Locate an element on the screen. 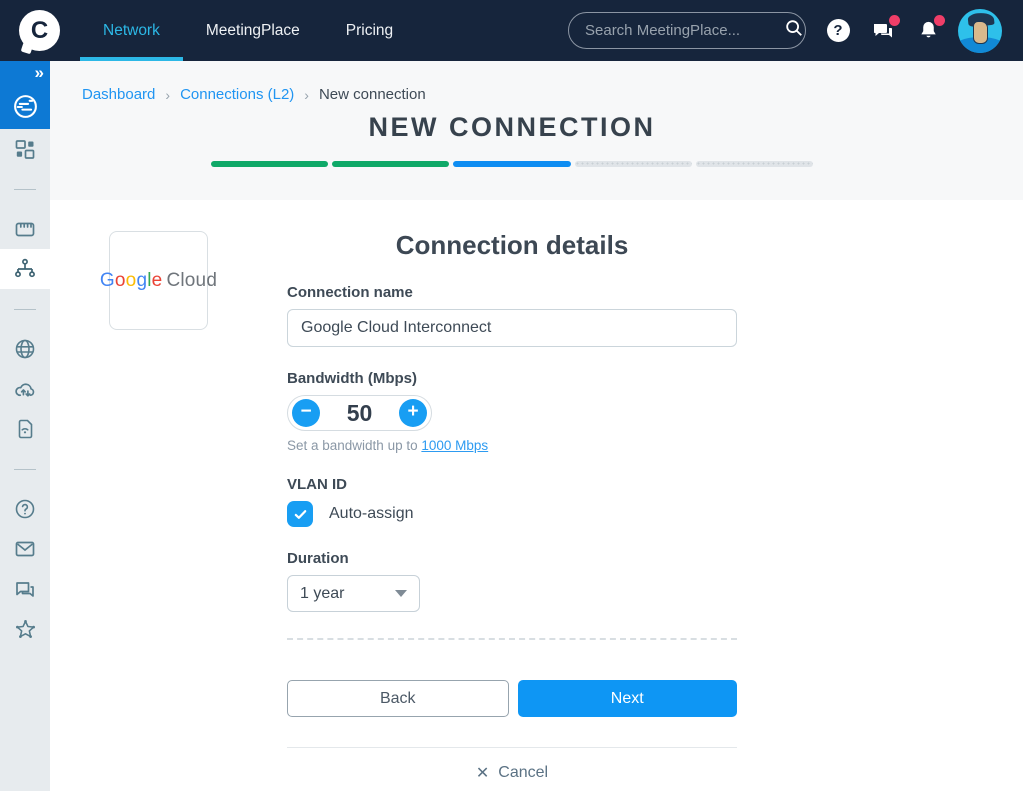 The width and height of the screenshot is (1023, 791). chat-bubbles-icon is located at coordinates (25, 589).